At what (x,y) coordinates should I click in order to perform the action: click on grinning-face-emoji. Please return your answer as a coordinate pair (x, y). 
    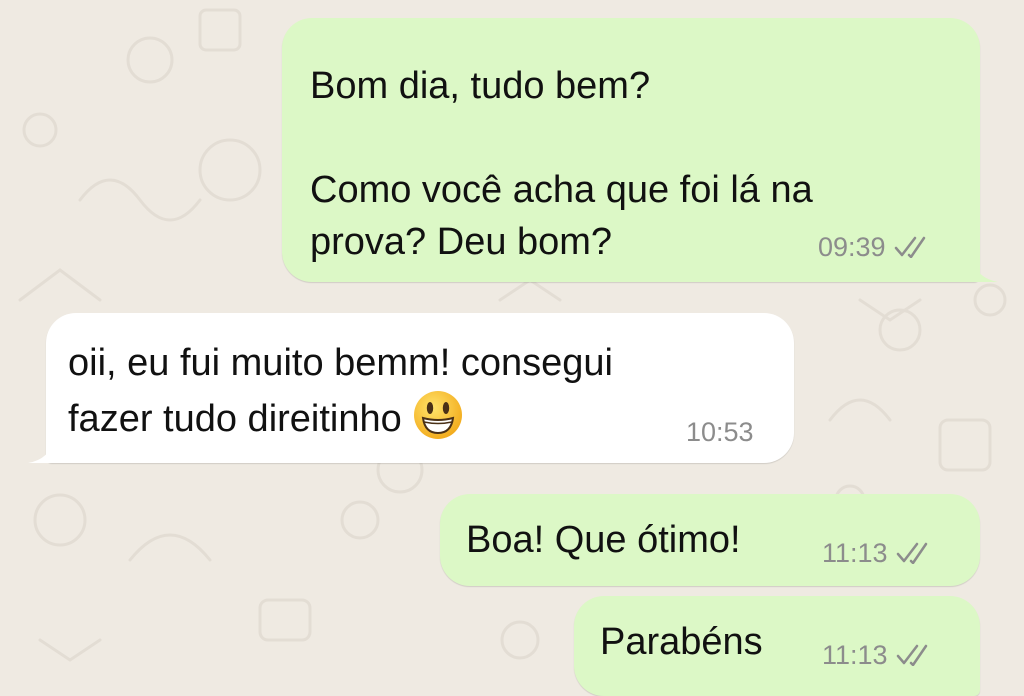
    Looking at the image, I should click on (437, 415).